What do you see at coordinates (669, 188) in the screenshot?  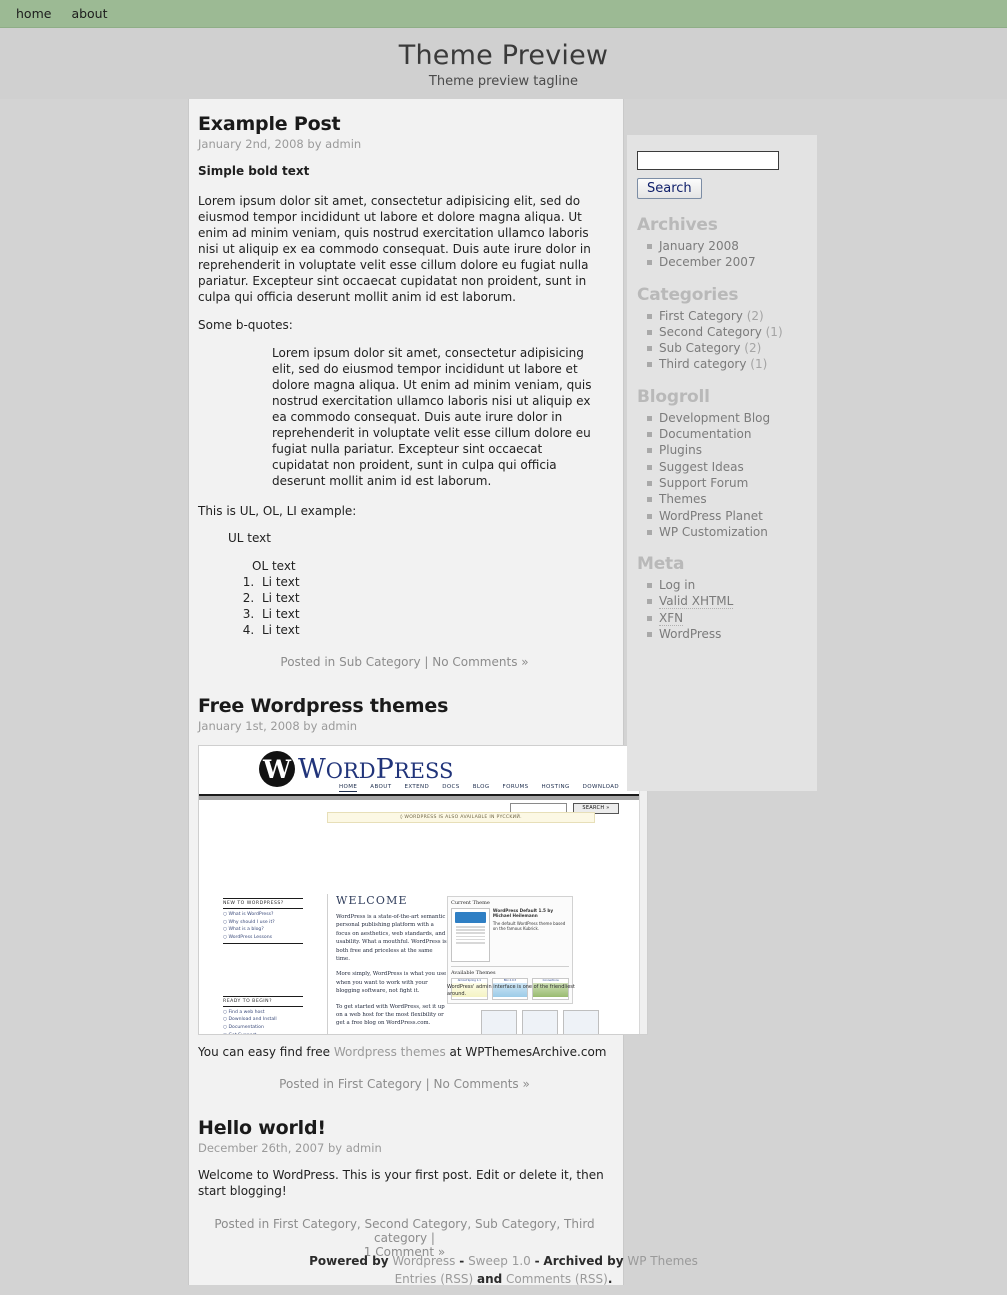 I see `search-button: Search` at bounding box center [669, 188].